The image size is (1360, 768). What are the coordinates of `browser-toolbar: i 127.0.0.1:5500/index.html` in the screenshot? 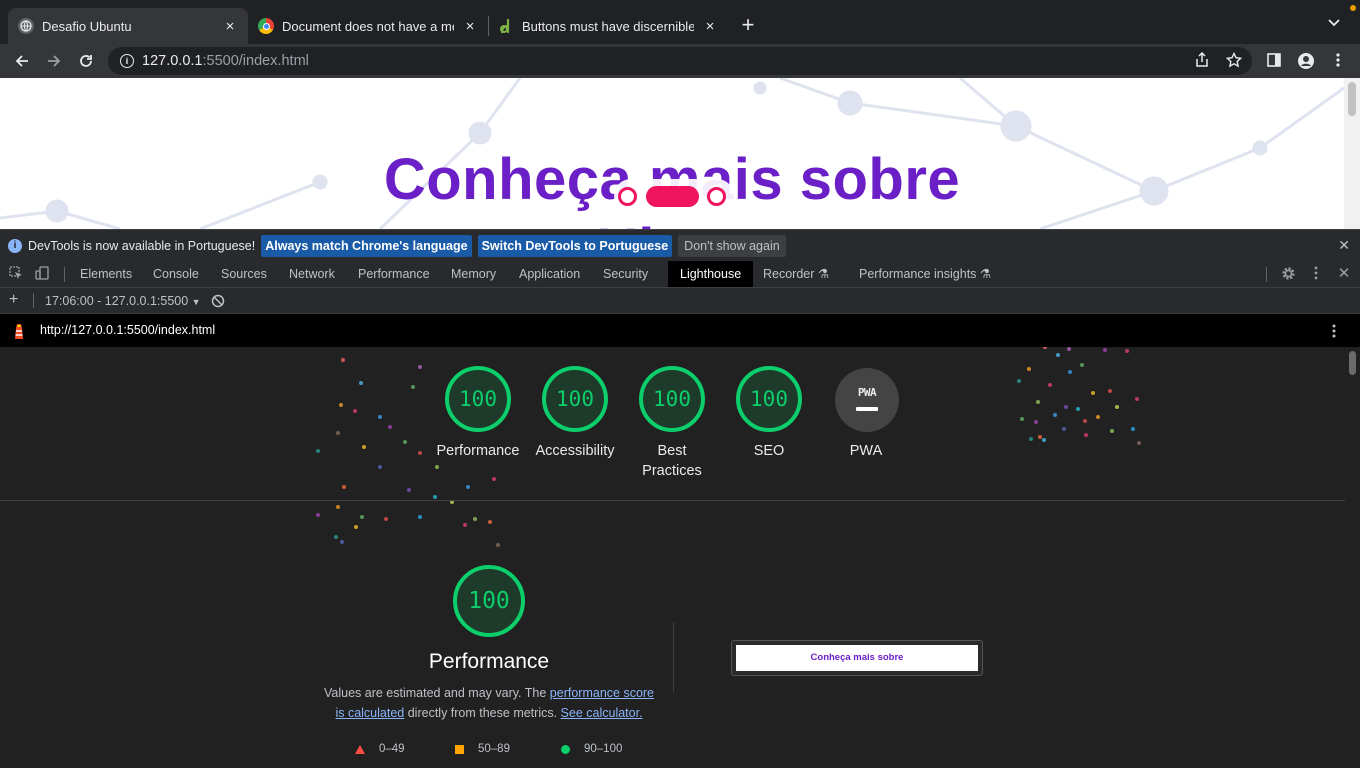 It's located at (680, 61).